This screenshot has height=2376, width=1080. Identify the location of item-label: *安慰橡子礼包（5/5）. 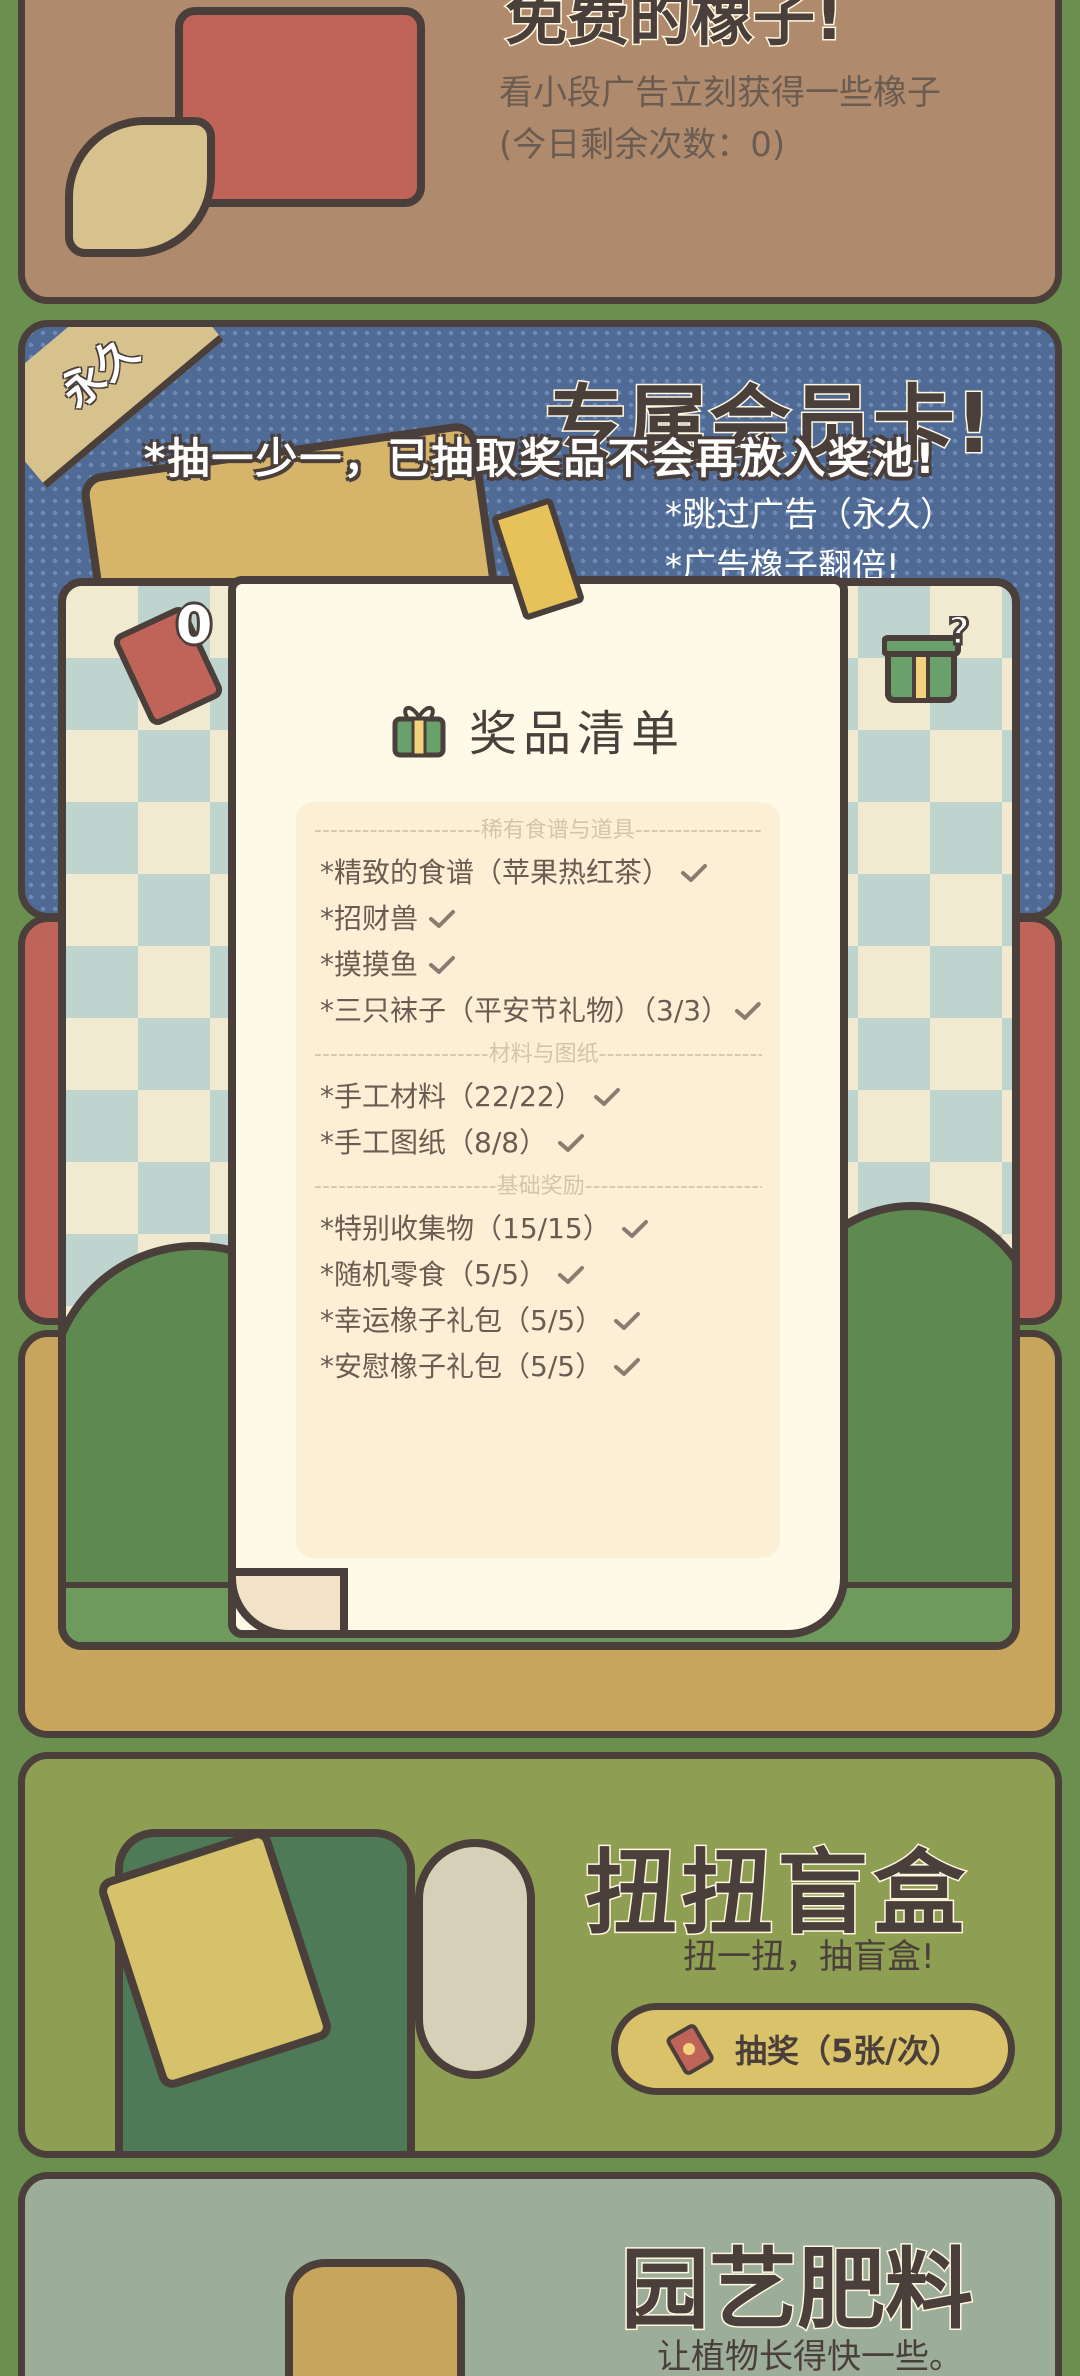
(462, 1366).